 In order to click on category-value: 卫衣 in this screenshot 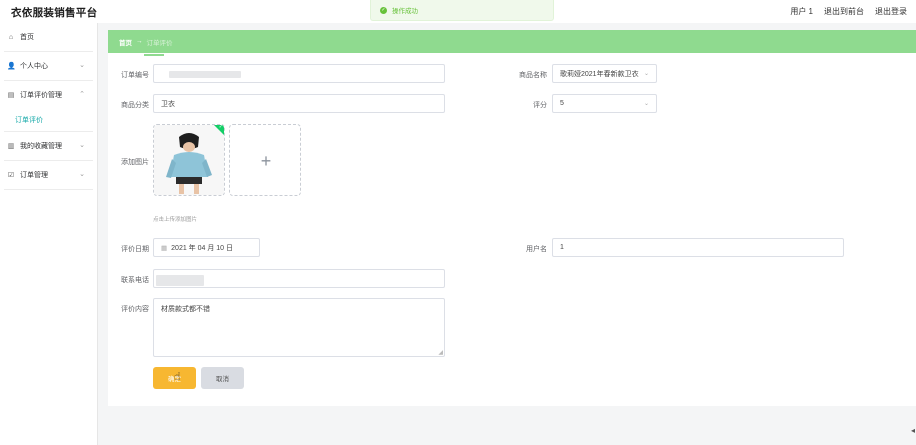, I will do `click(168, 104)`.